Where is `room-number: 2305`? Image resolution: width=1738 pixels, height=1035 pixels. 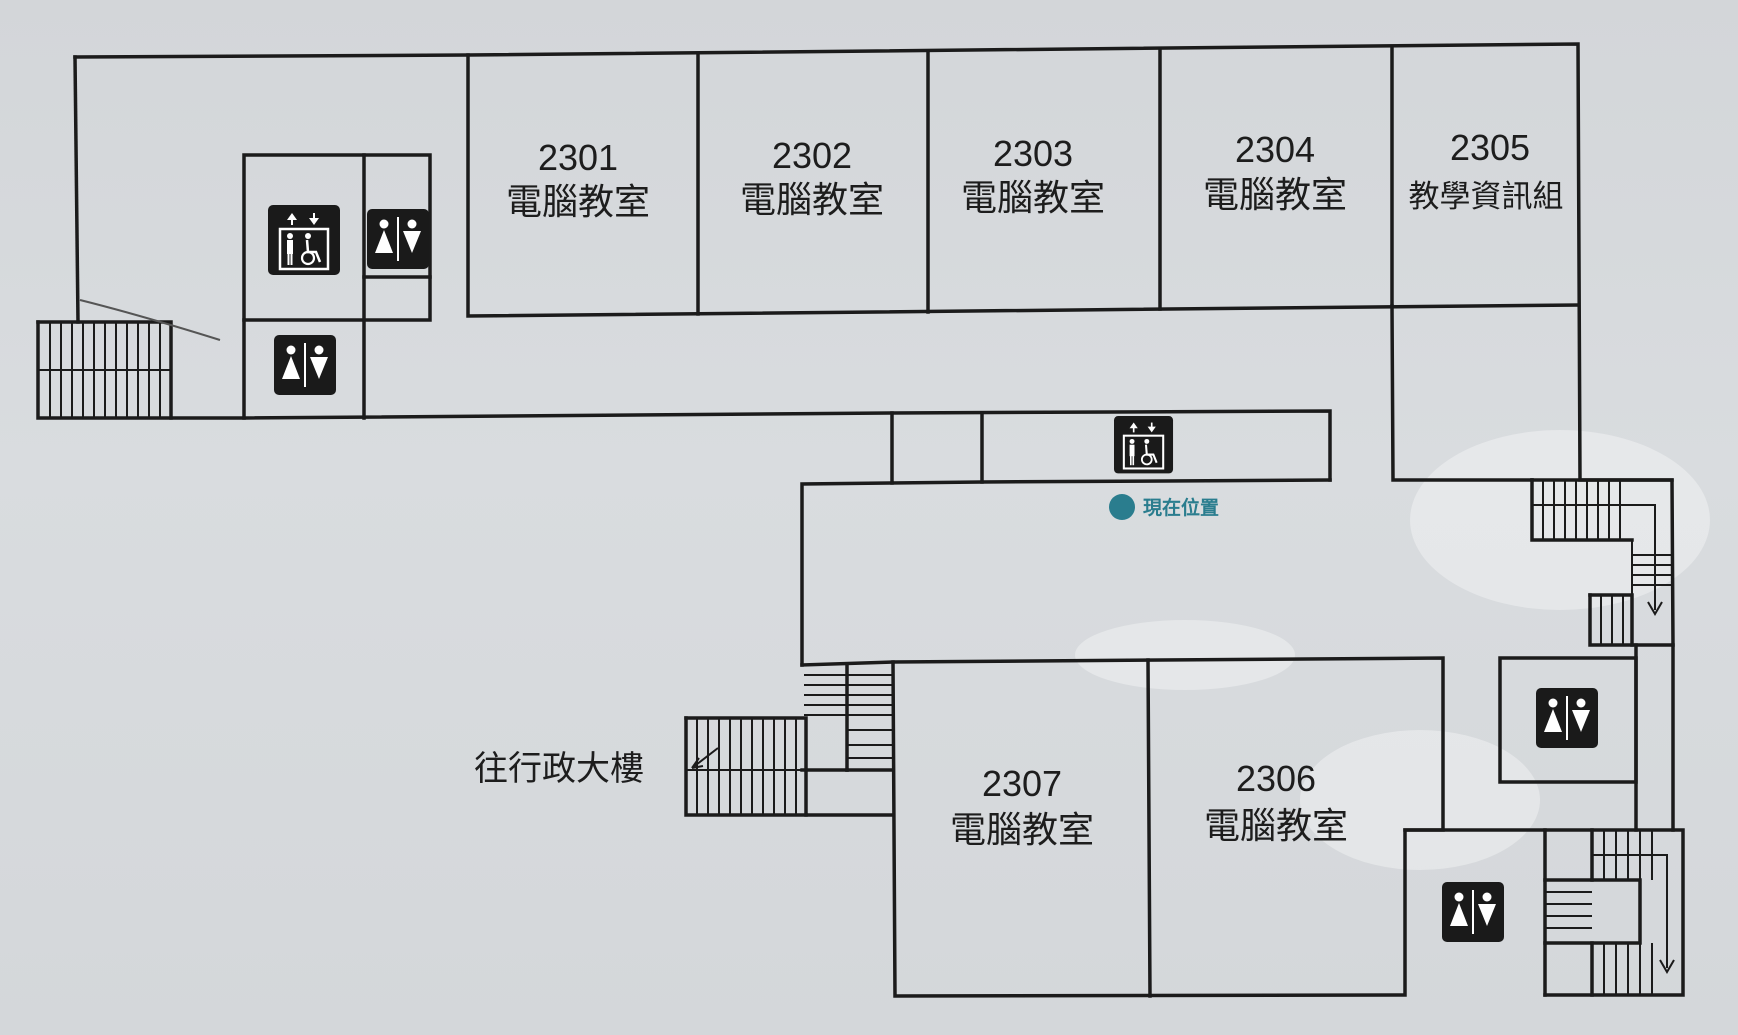 room-number: 2305 is located at coordinates (1490, 147).